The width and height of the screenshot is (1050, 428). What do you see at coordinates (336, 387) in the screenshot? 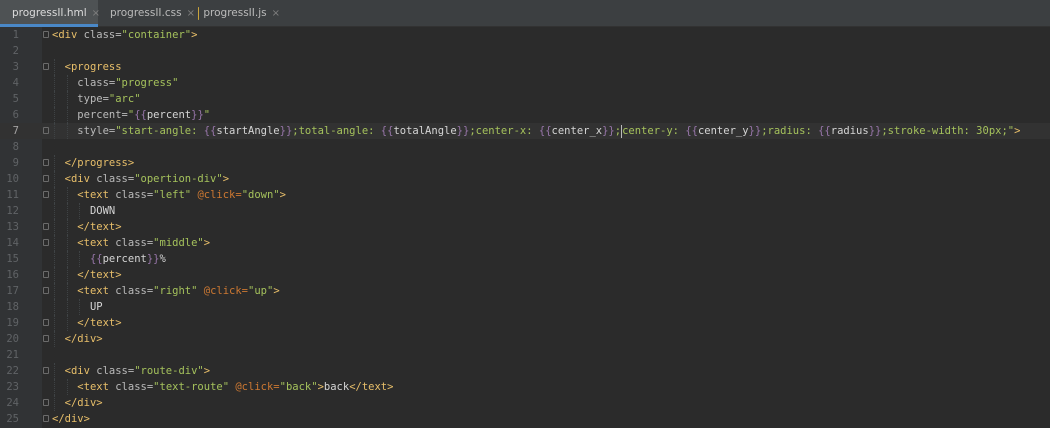
I see `code-token: back` at bounding box center [336, 387].